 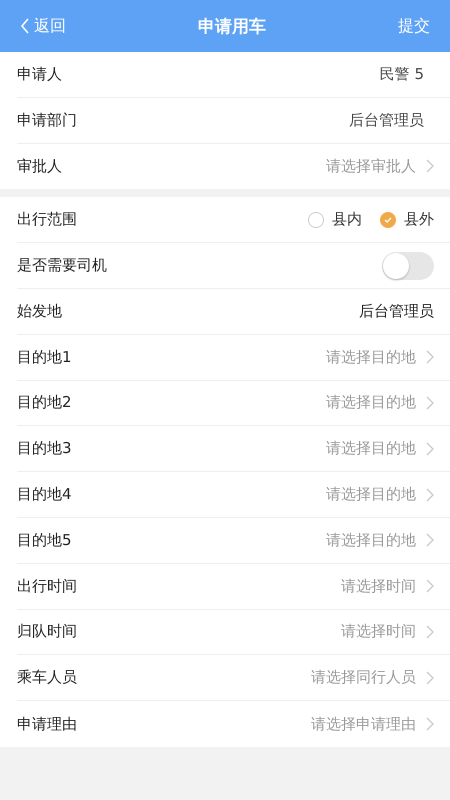 I want to click on picker-field: 请选择同行人员, so click(x=372, y=678).